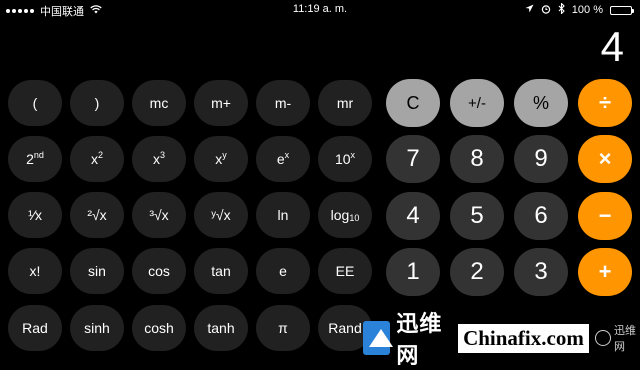 The width and height of the screenshot is (640, 370). I want to click on key-multiply: ×, so click(605, 159).